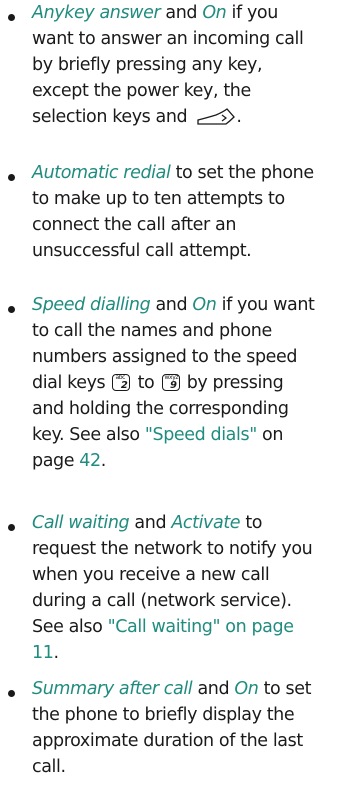 This screenshot has height=791, width=344. What do you see at coordinates (167, 741) in the screenshot?
I see `text-run: approximate duration of the last` at bounding box center [167, 741].